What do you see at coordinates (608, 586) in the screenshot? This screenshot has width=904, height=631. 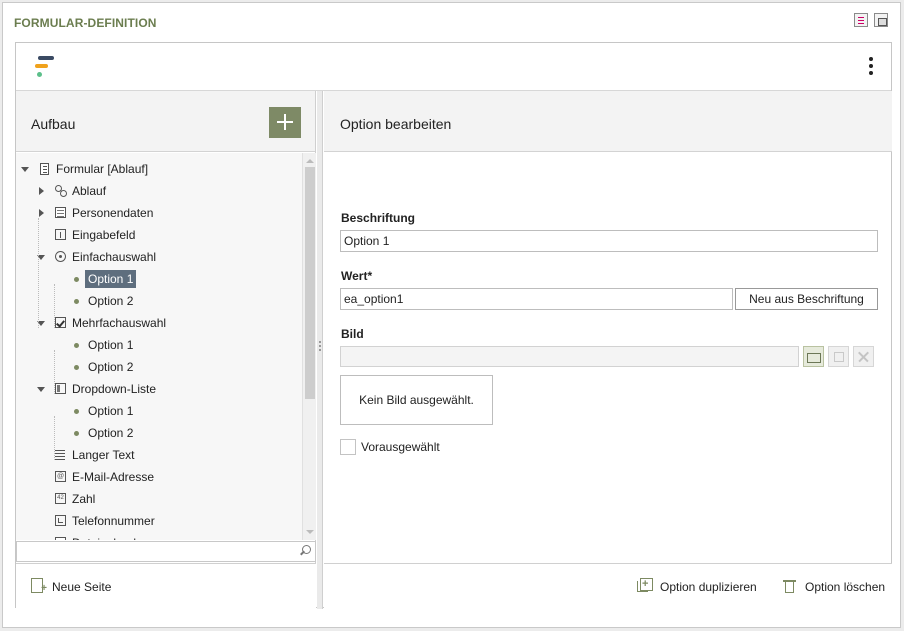 I see `edit-option-footer: Option duplizieren Option löschen` at bounding box center [608, 586].